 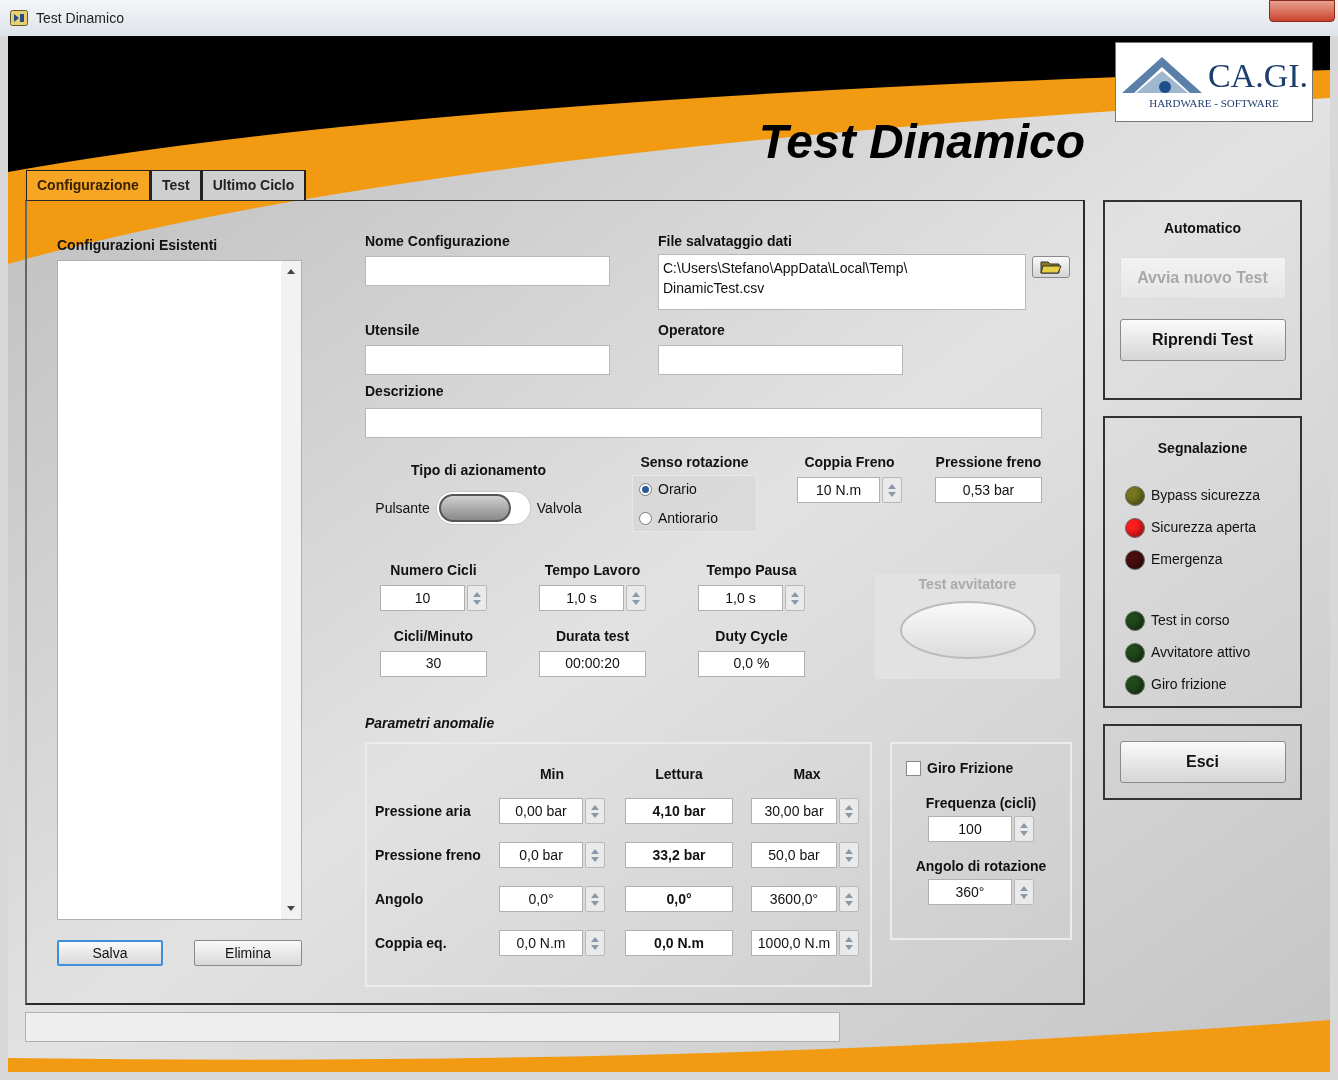 I want to click on tab: Test, so click(x=176, y=185).